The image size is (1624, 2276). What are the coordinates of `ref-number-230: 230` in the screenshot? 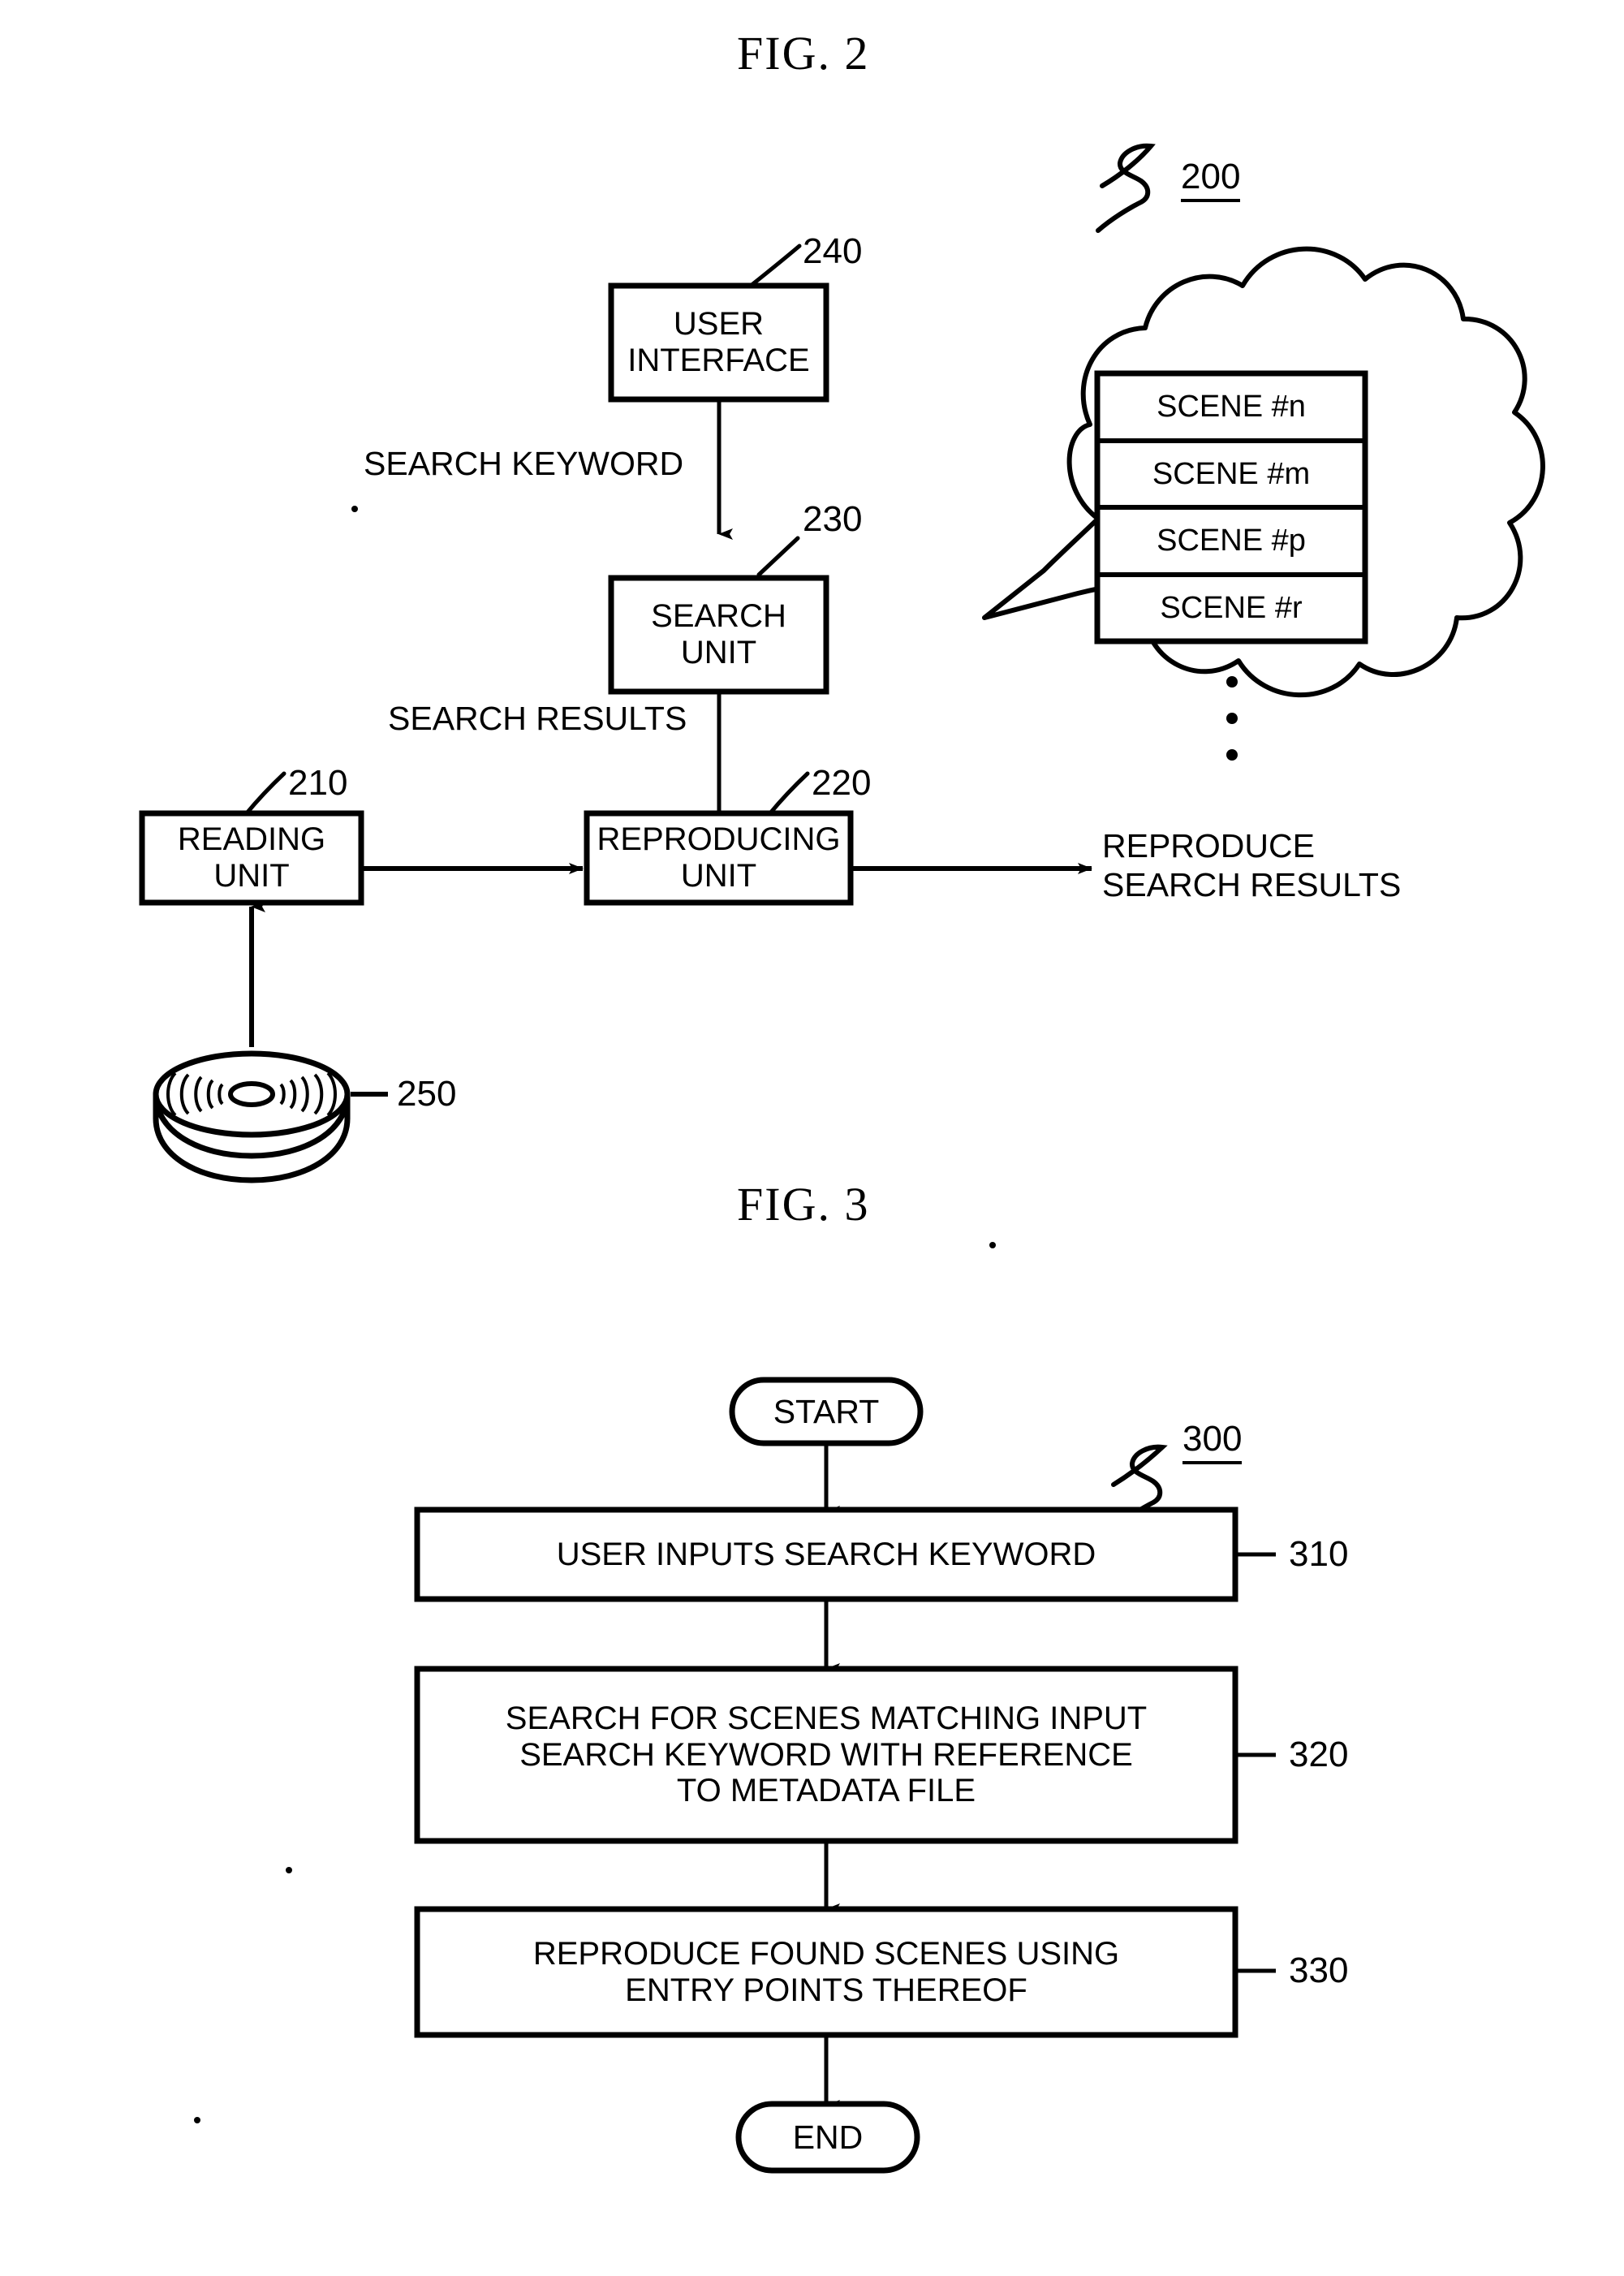 It's located at (833, 519).